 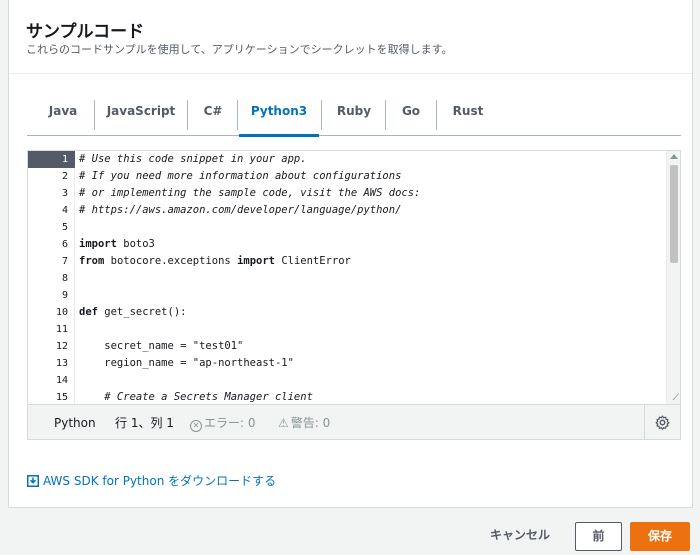 I want to click on code-line: def get_secret():, so click(x=133, y=312).